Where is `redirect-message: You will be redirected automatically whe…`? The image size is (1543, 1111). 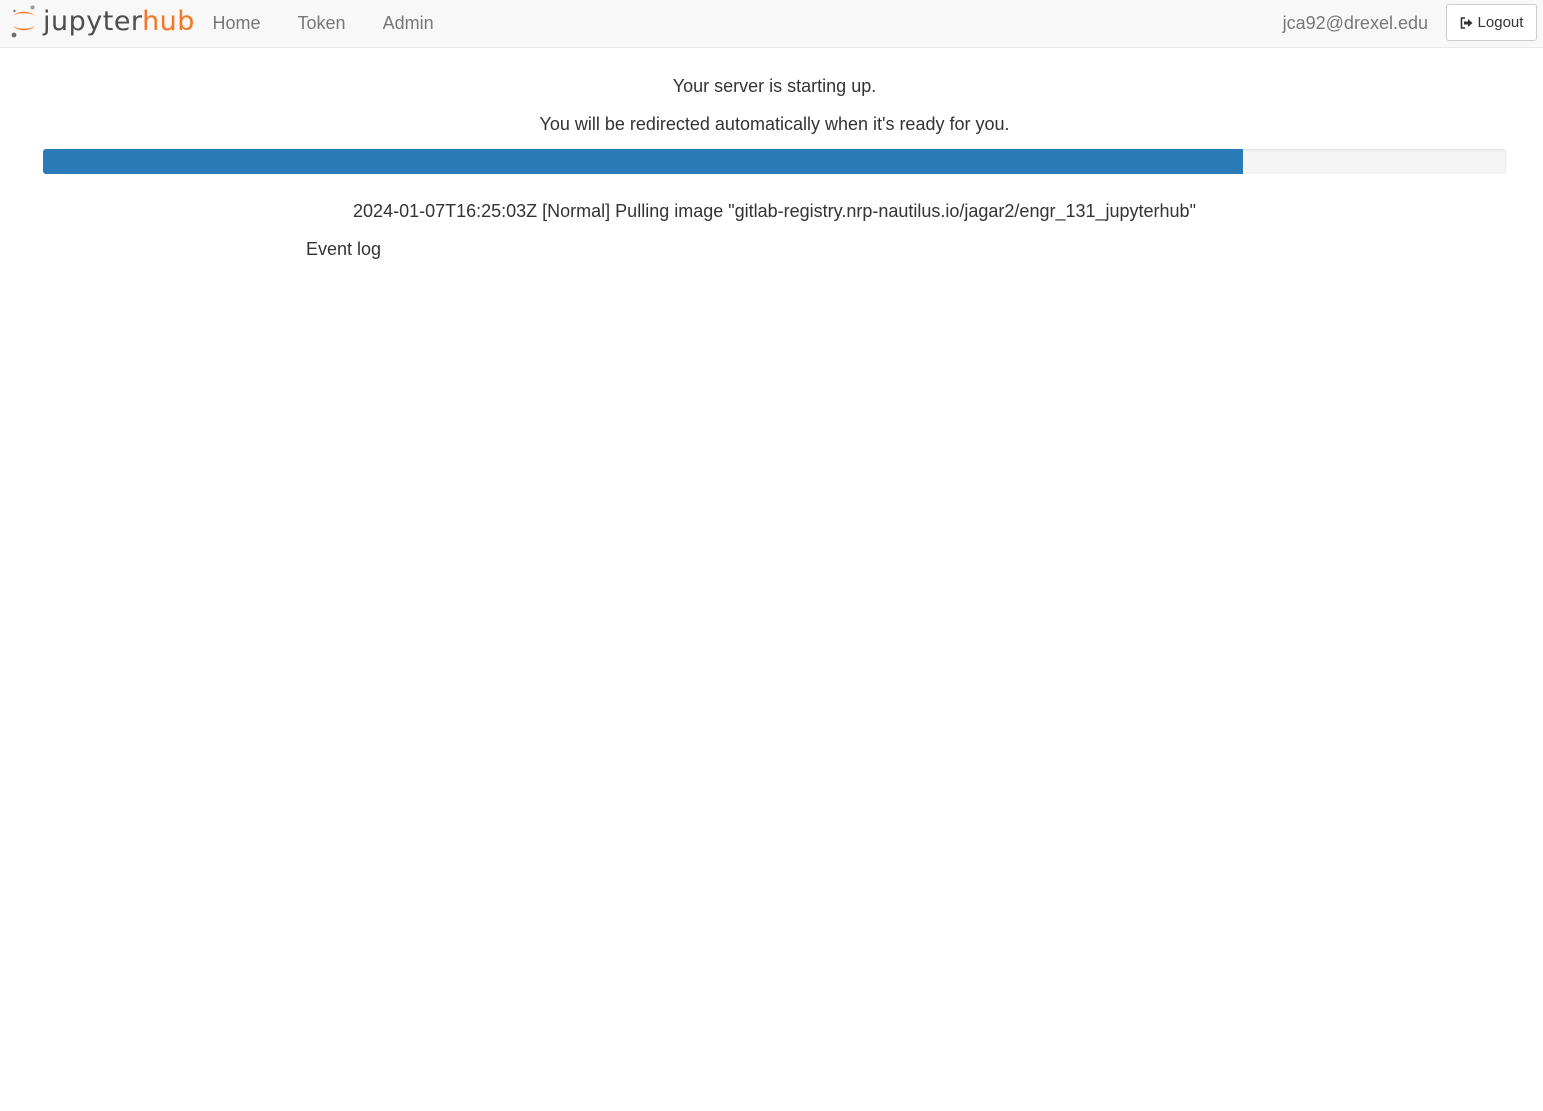 redirect-message: You will be redirected automatically whe… is located at coordinates (774, 124).